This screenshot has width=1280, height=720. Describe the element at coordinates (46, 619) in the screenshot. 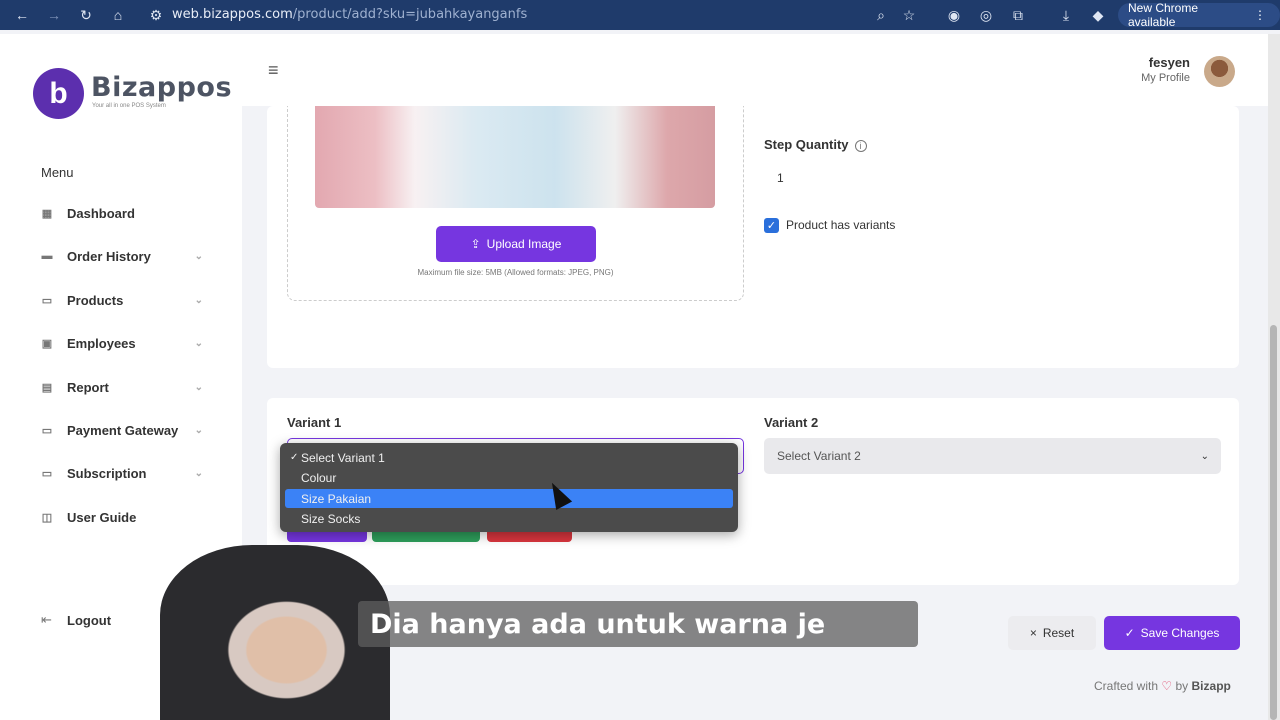

I see `logout-icon: ⇤` at that location.